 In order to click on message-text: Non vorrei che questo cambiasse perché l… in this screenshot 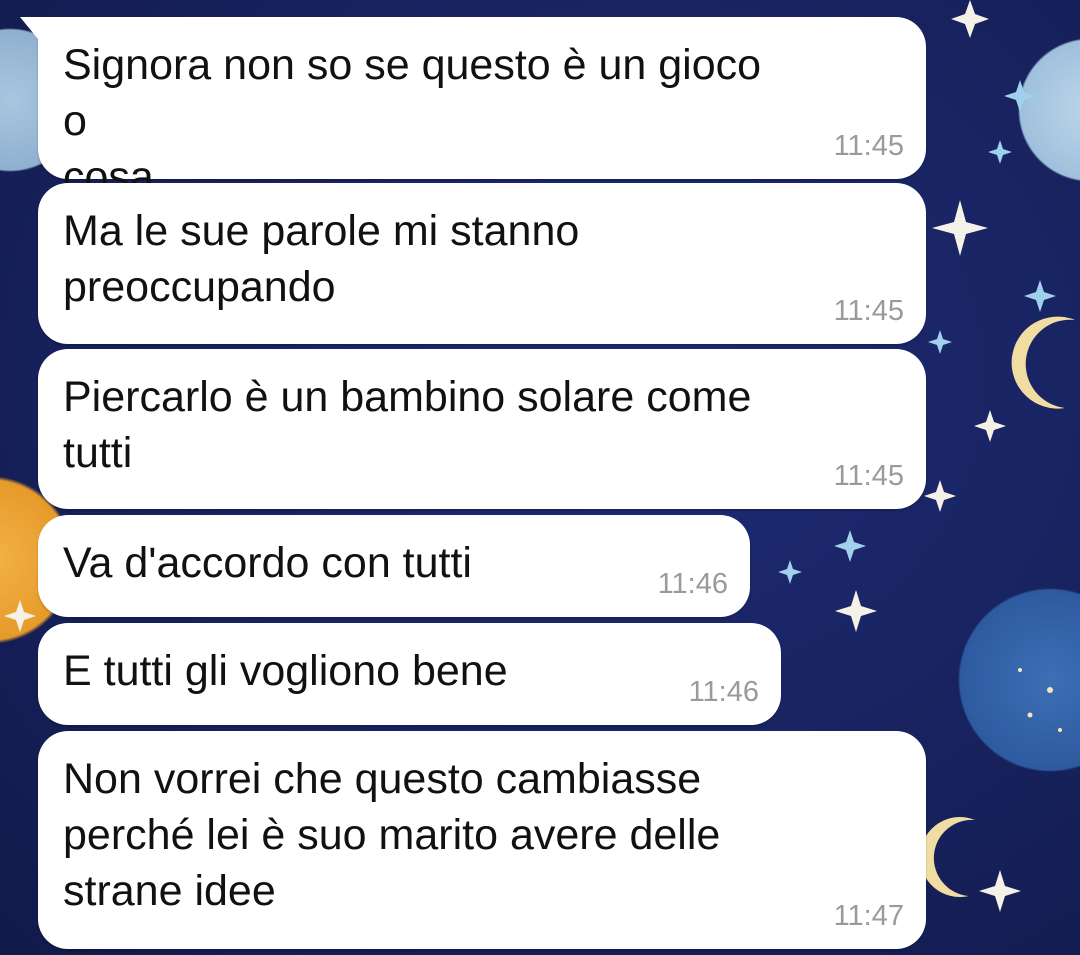, I will do `click(392, 835)`.